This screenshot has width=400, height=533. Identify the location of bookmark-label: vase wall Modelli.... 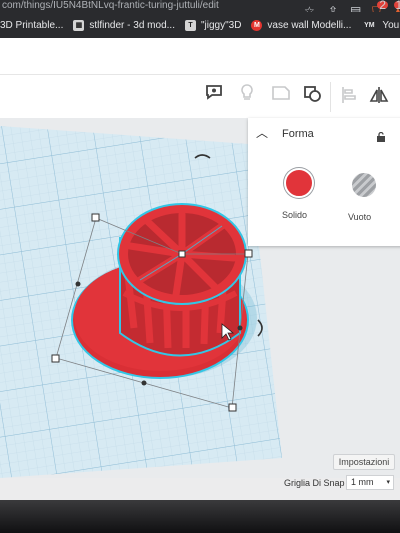
(309, 25).